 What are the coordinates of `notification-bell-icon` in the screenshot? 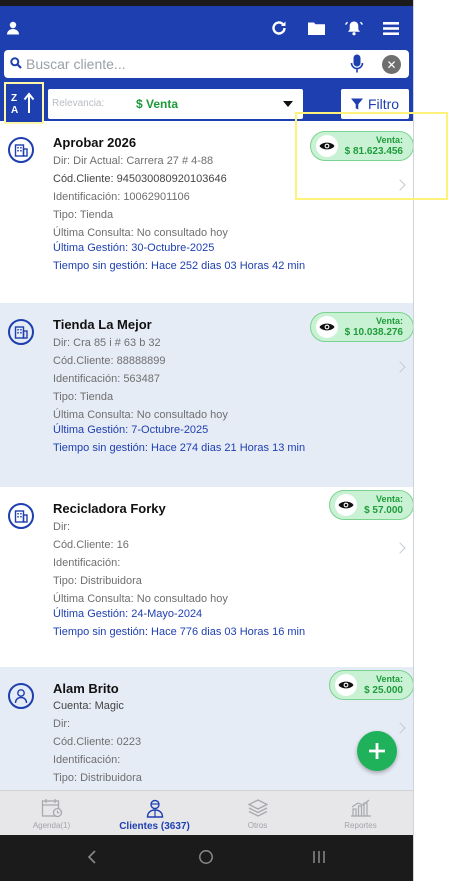 It's located at (354, 28).